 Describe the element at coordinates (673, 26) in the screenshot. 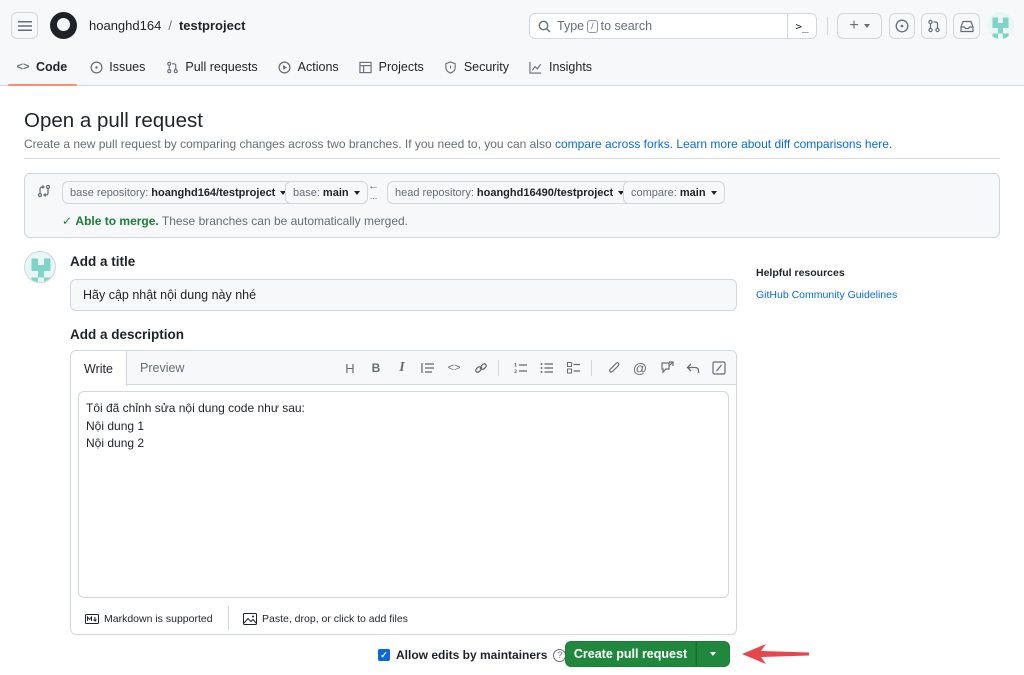

I see `search-input: Type / to search >_` at that location.